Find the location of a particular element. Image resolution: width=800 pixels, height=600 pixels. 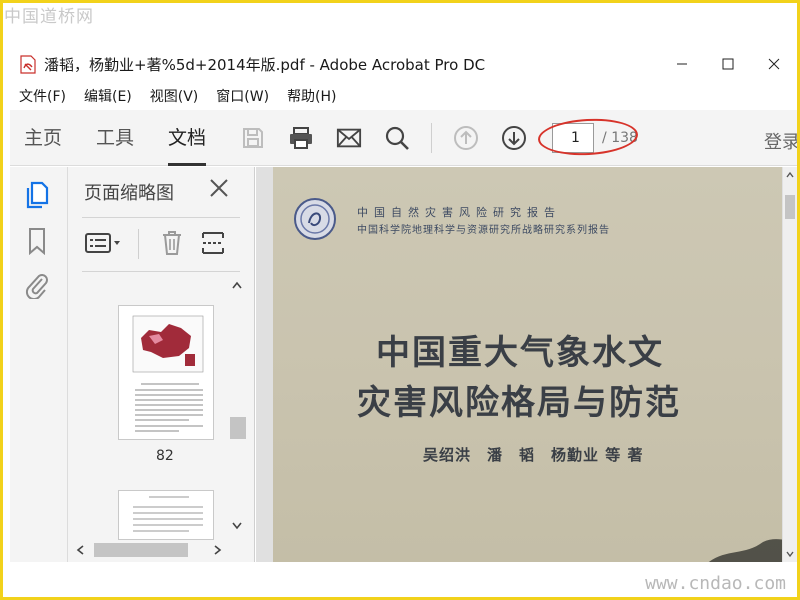

tab-document: 文档 is located at coordinates (187, 138).